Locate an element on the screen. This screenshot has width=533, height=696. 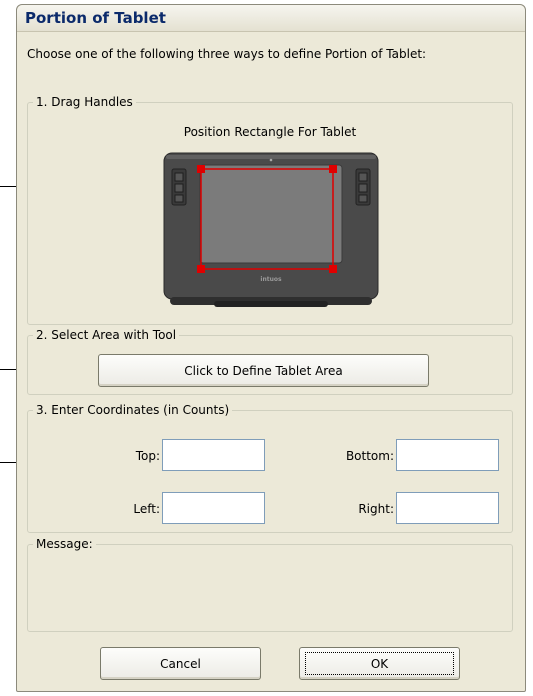
right-label: Right: is located at coordinates (376, 509).